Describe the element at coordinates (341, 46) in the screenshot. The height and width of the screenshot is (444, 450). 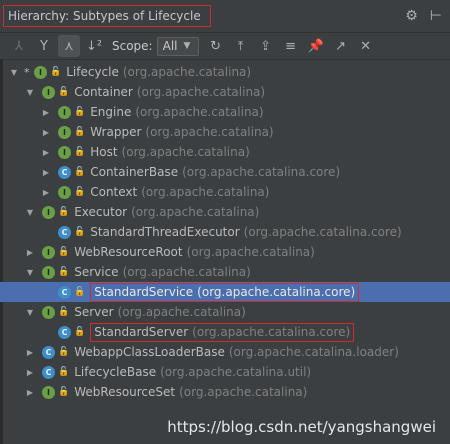
I see `open-in-editor-icon: ↗` at that location.